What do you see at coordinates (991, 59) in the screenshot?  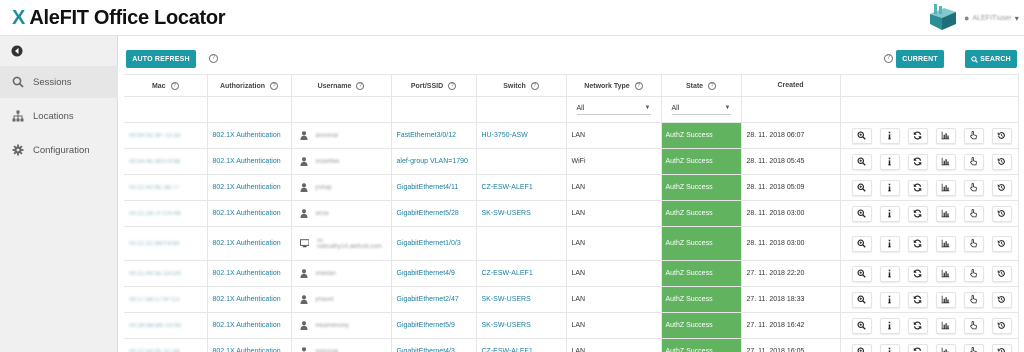 I see `search-button: SEARCH` at bounding box center [991, 59].